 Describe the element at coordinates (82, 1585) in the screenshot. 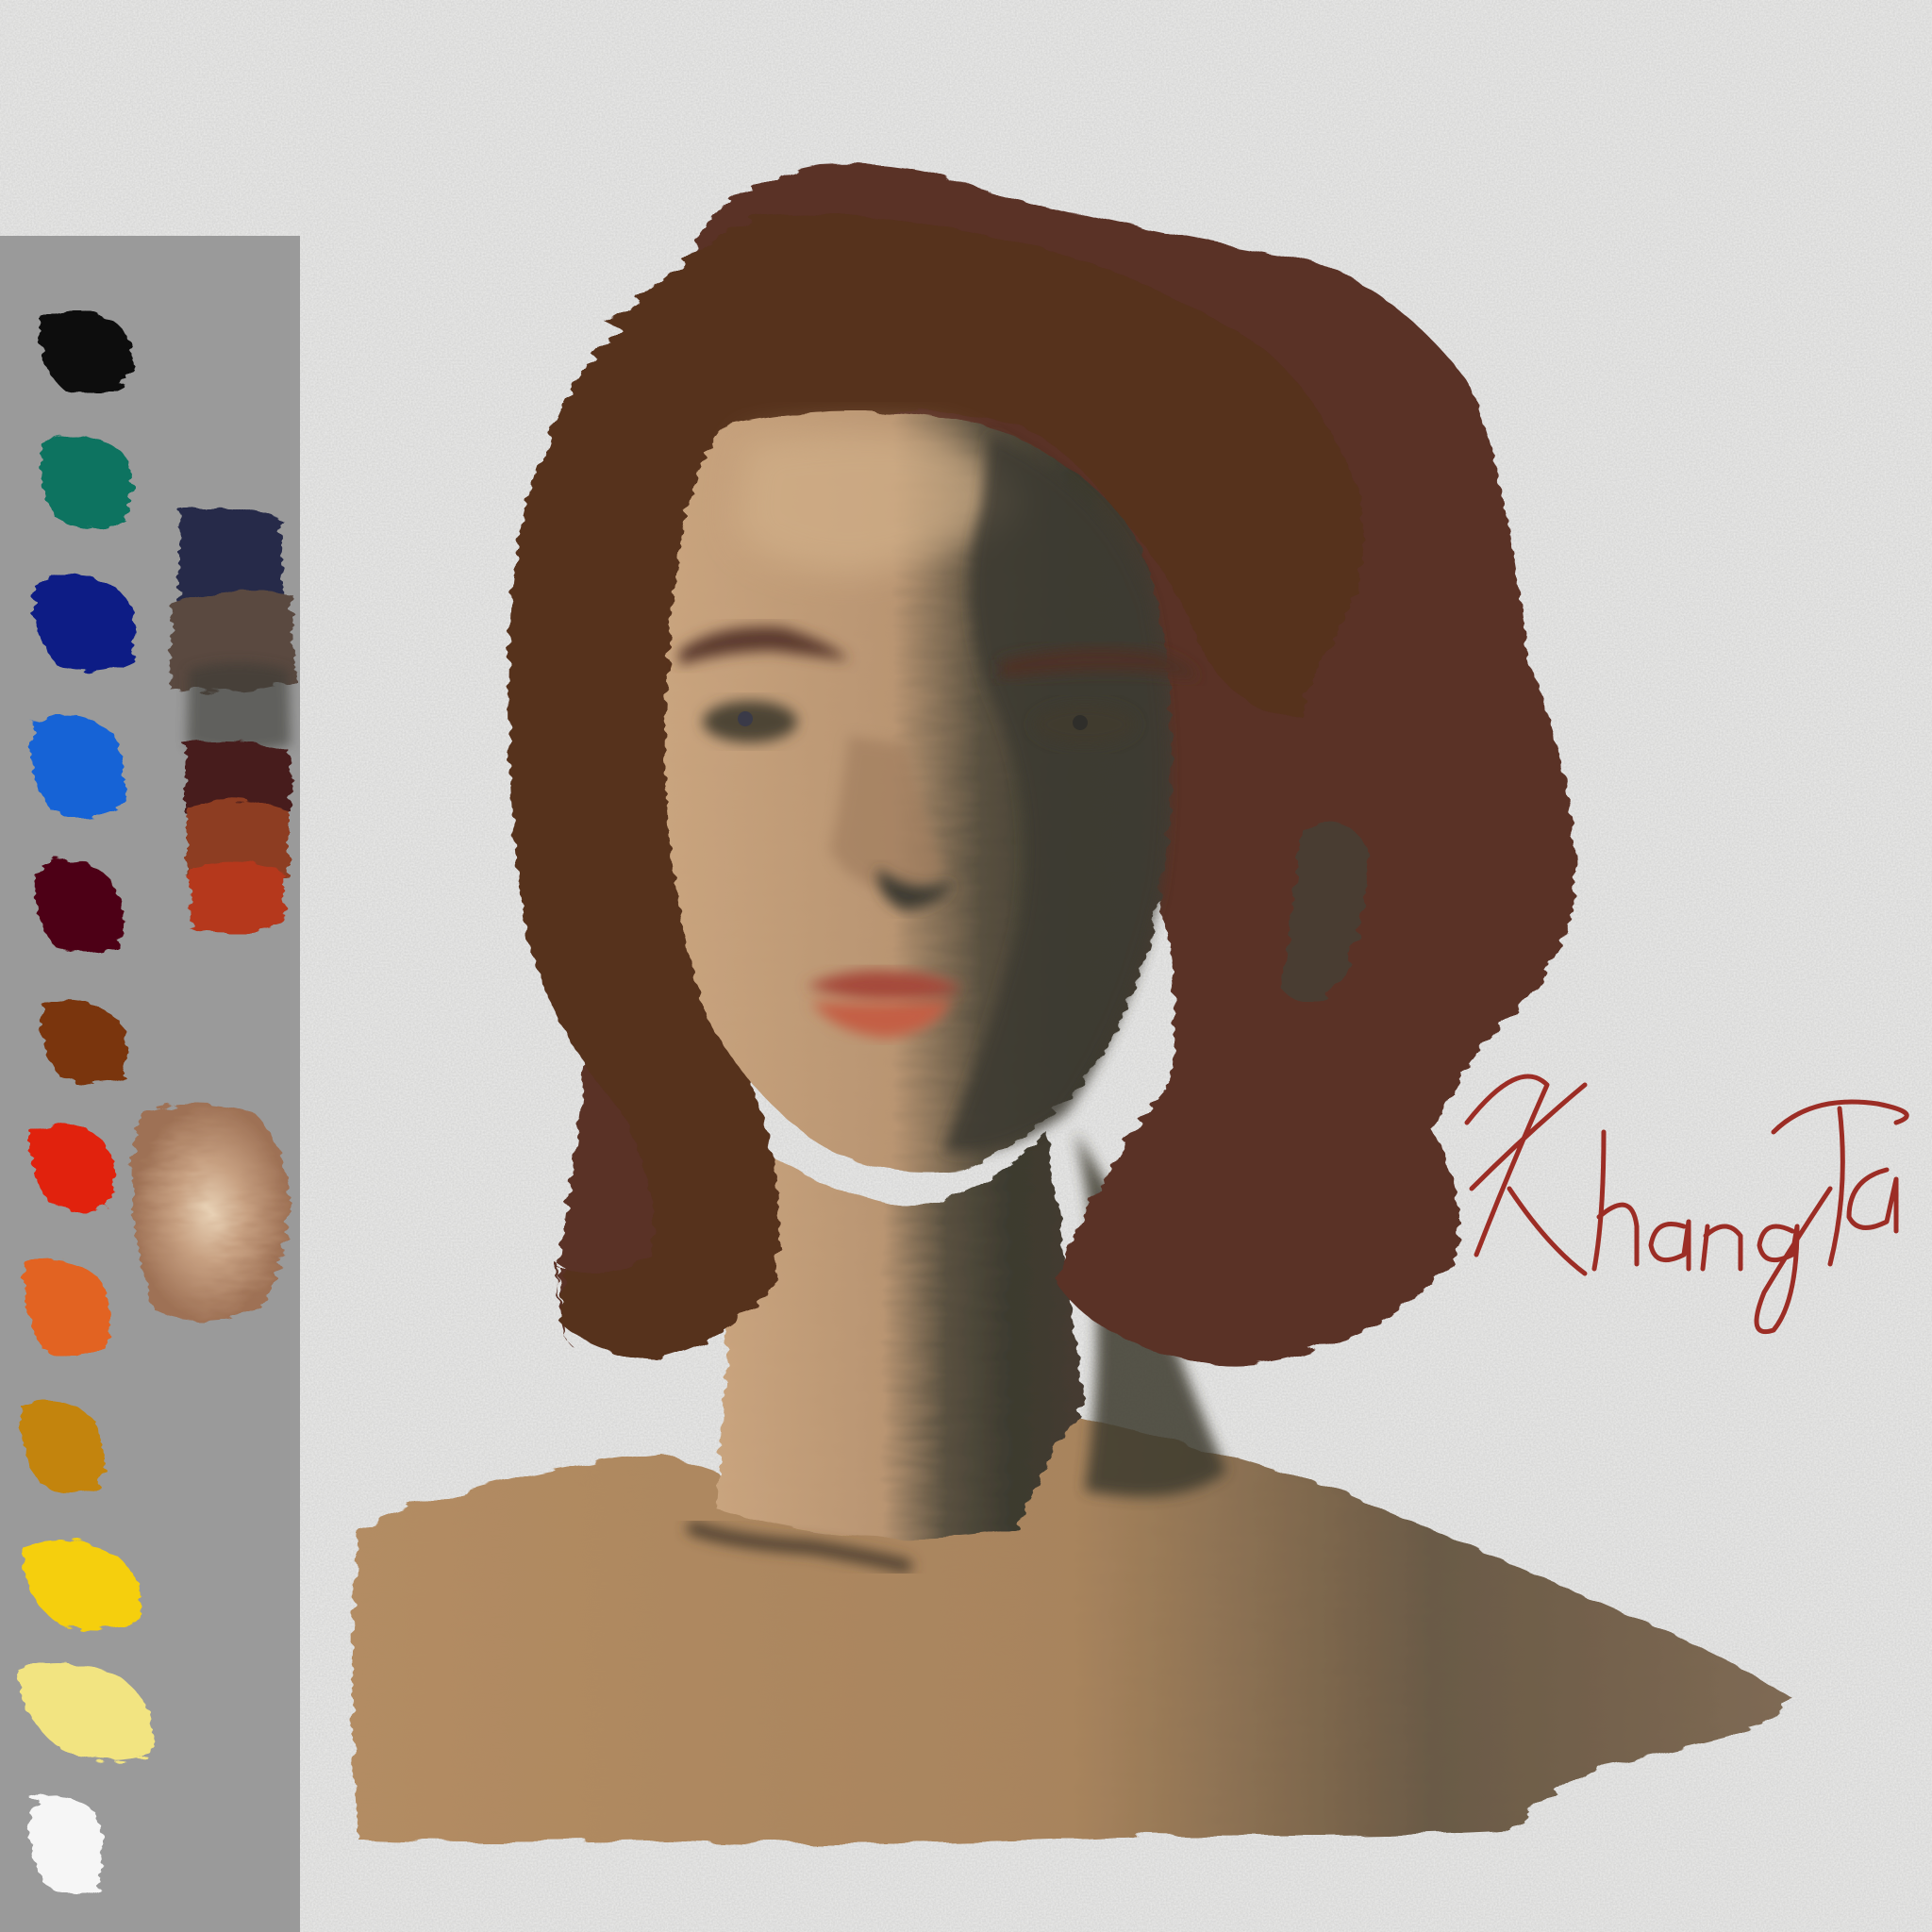

I see `swatch-cadmium-yellow` at that location.